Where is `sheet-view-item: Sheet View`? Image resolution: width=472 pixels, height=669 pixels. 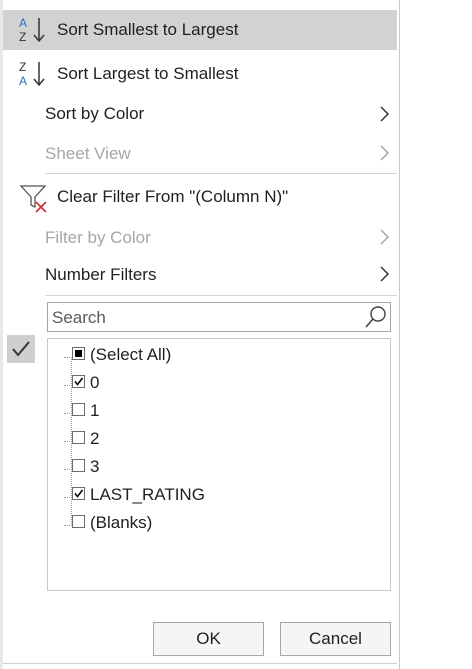 sheet-view-item: Sheet View is located at coordinates (200, 154).